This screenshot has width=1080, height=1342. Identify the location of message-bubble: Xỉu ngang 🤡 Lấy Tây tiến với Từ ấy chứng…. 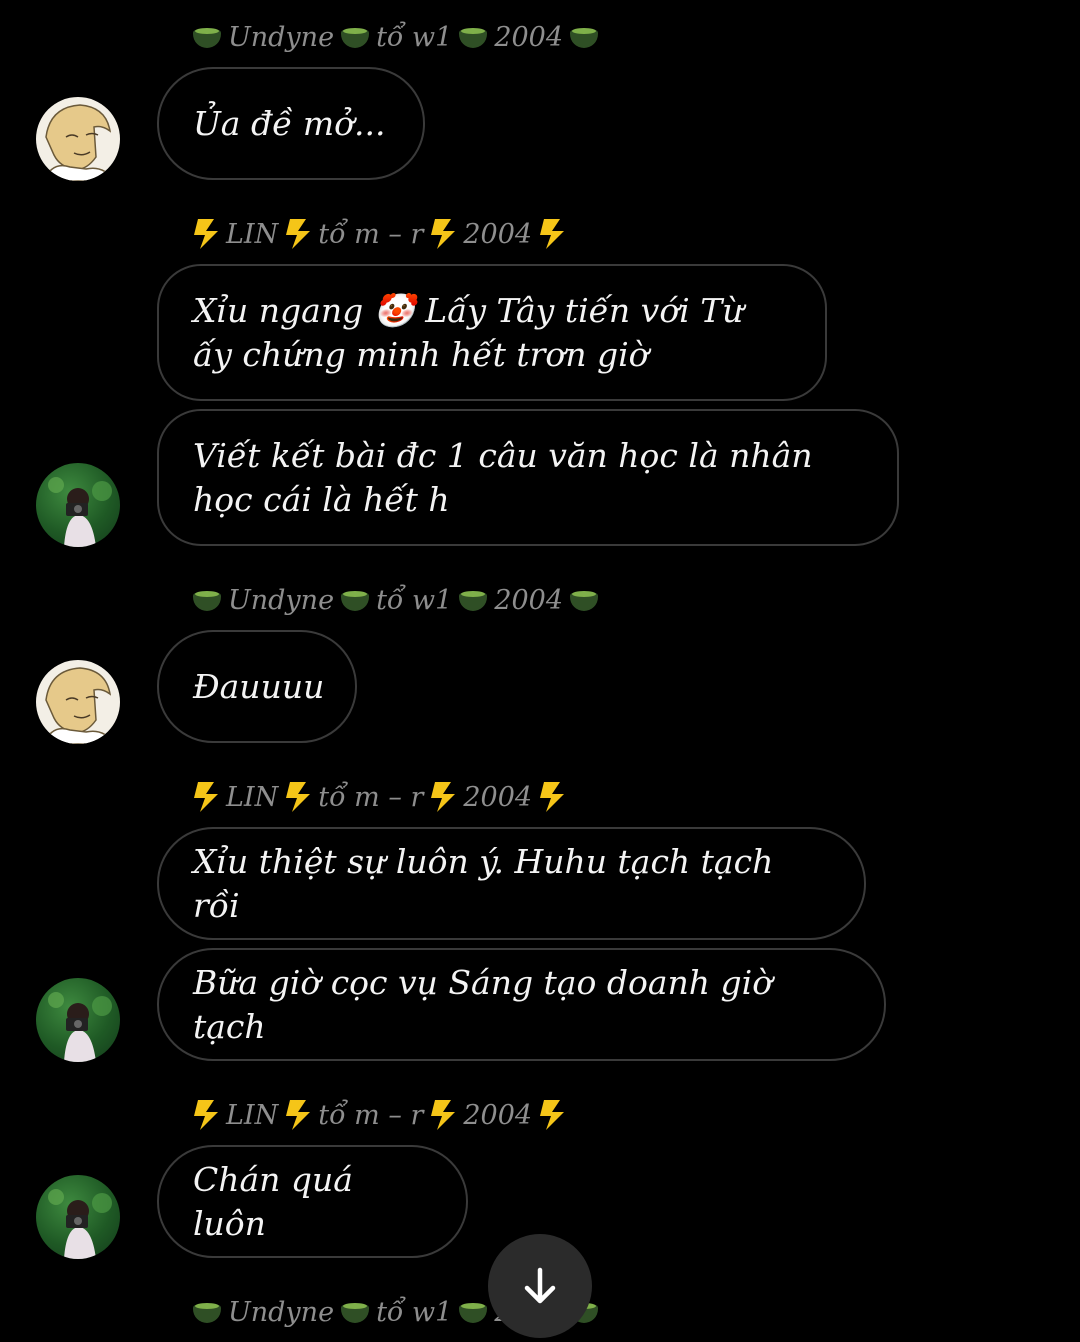
(492, 332).